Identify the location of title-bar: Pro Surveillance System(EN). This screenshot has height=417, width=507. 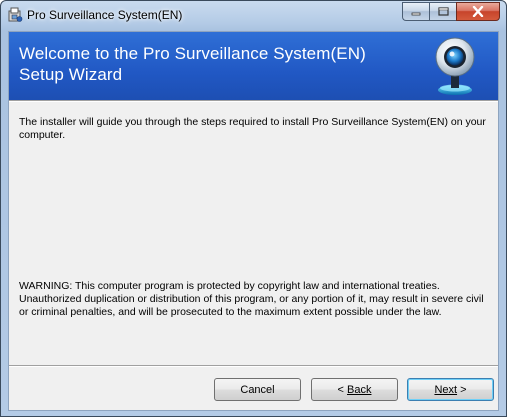
(253, 16).